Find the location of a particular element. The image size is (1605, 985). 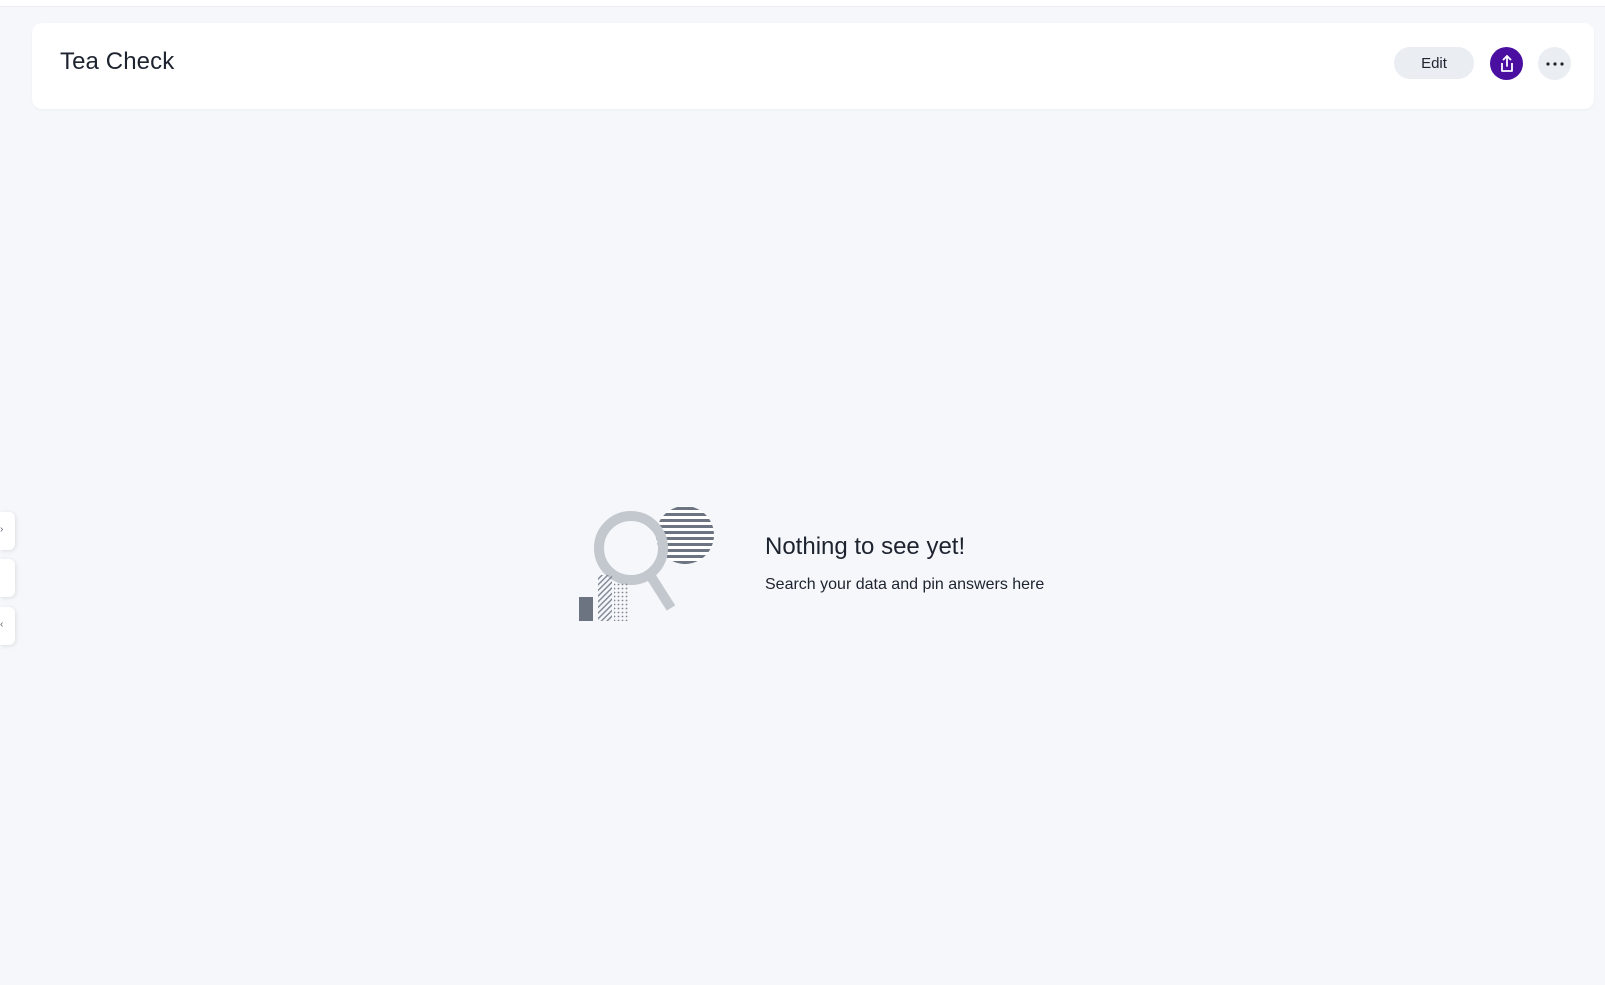

side-tab-middle is located at coordinates (7, 578).